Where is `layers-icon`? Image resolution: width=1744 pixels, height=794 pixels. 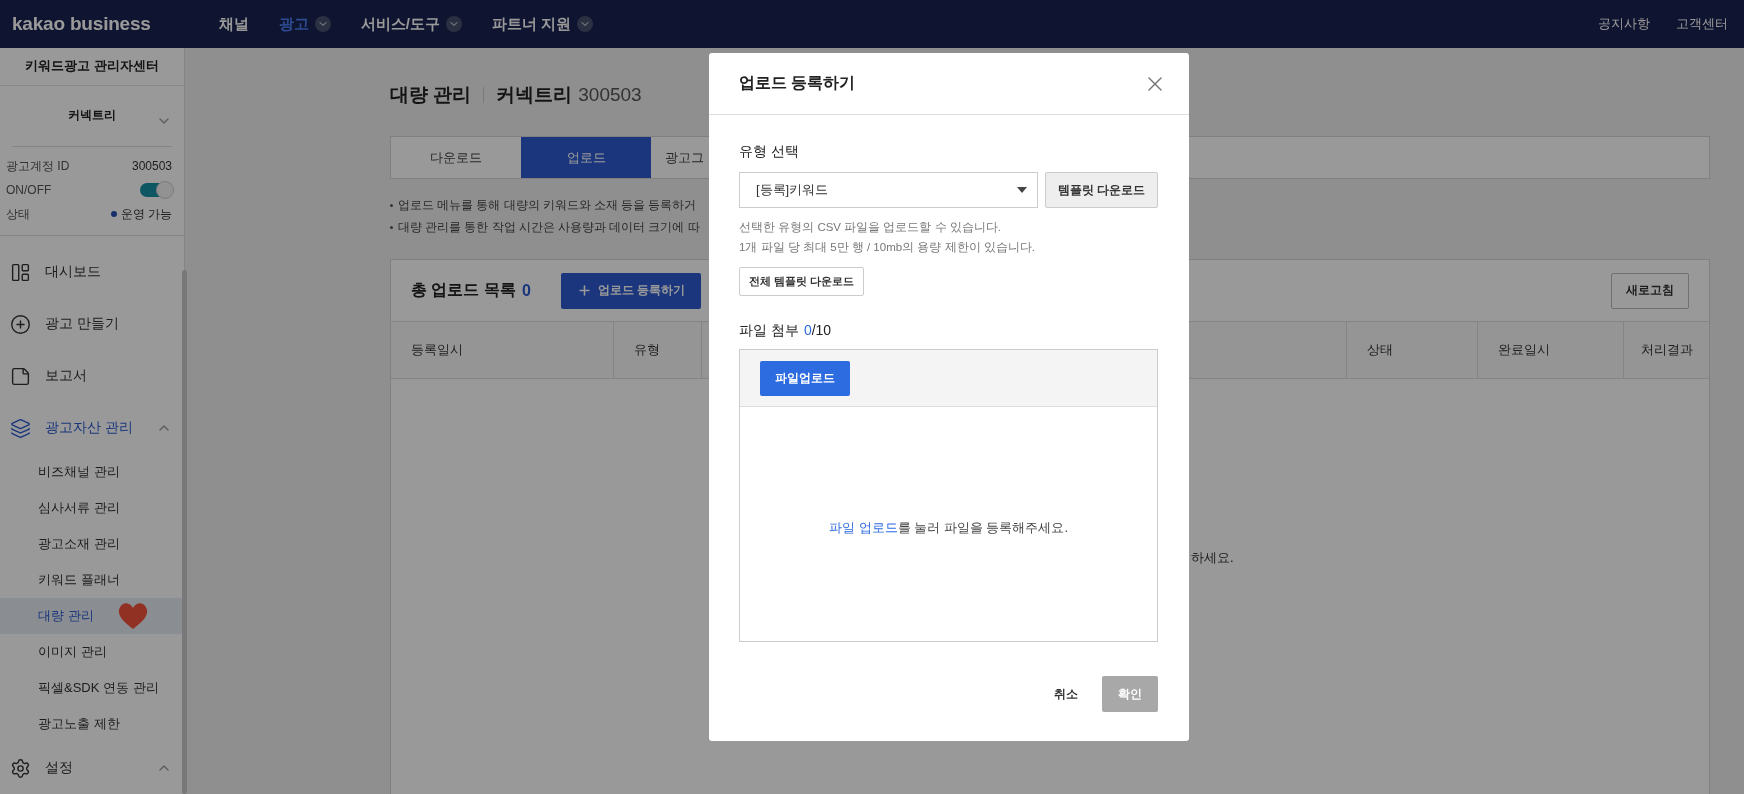 layers-icon is located at coordinates (20, 428).